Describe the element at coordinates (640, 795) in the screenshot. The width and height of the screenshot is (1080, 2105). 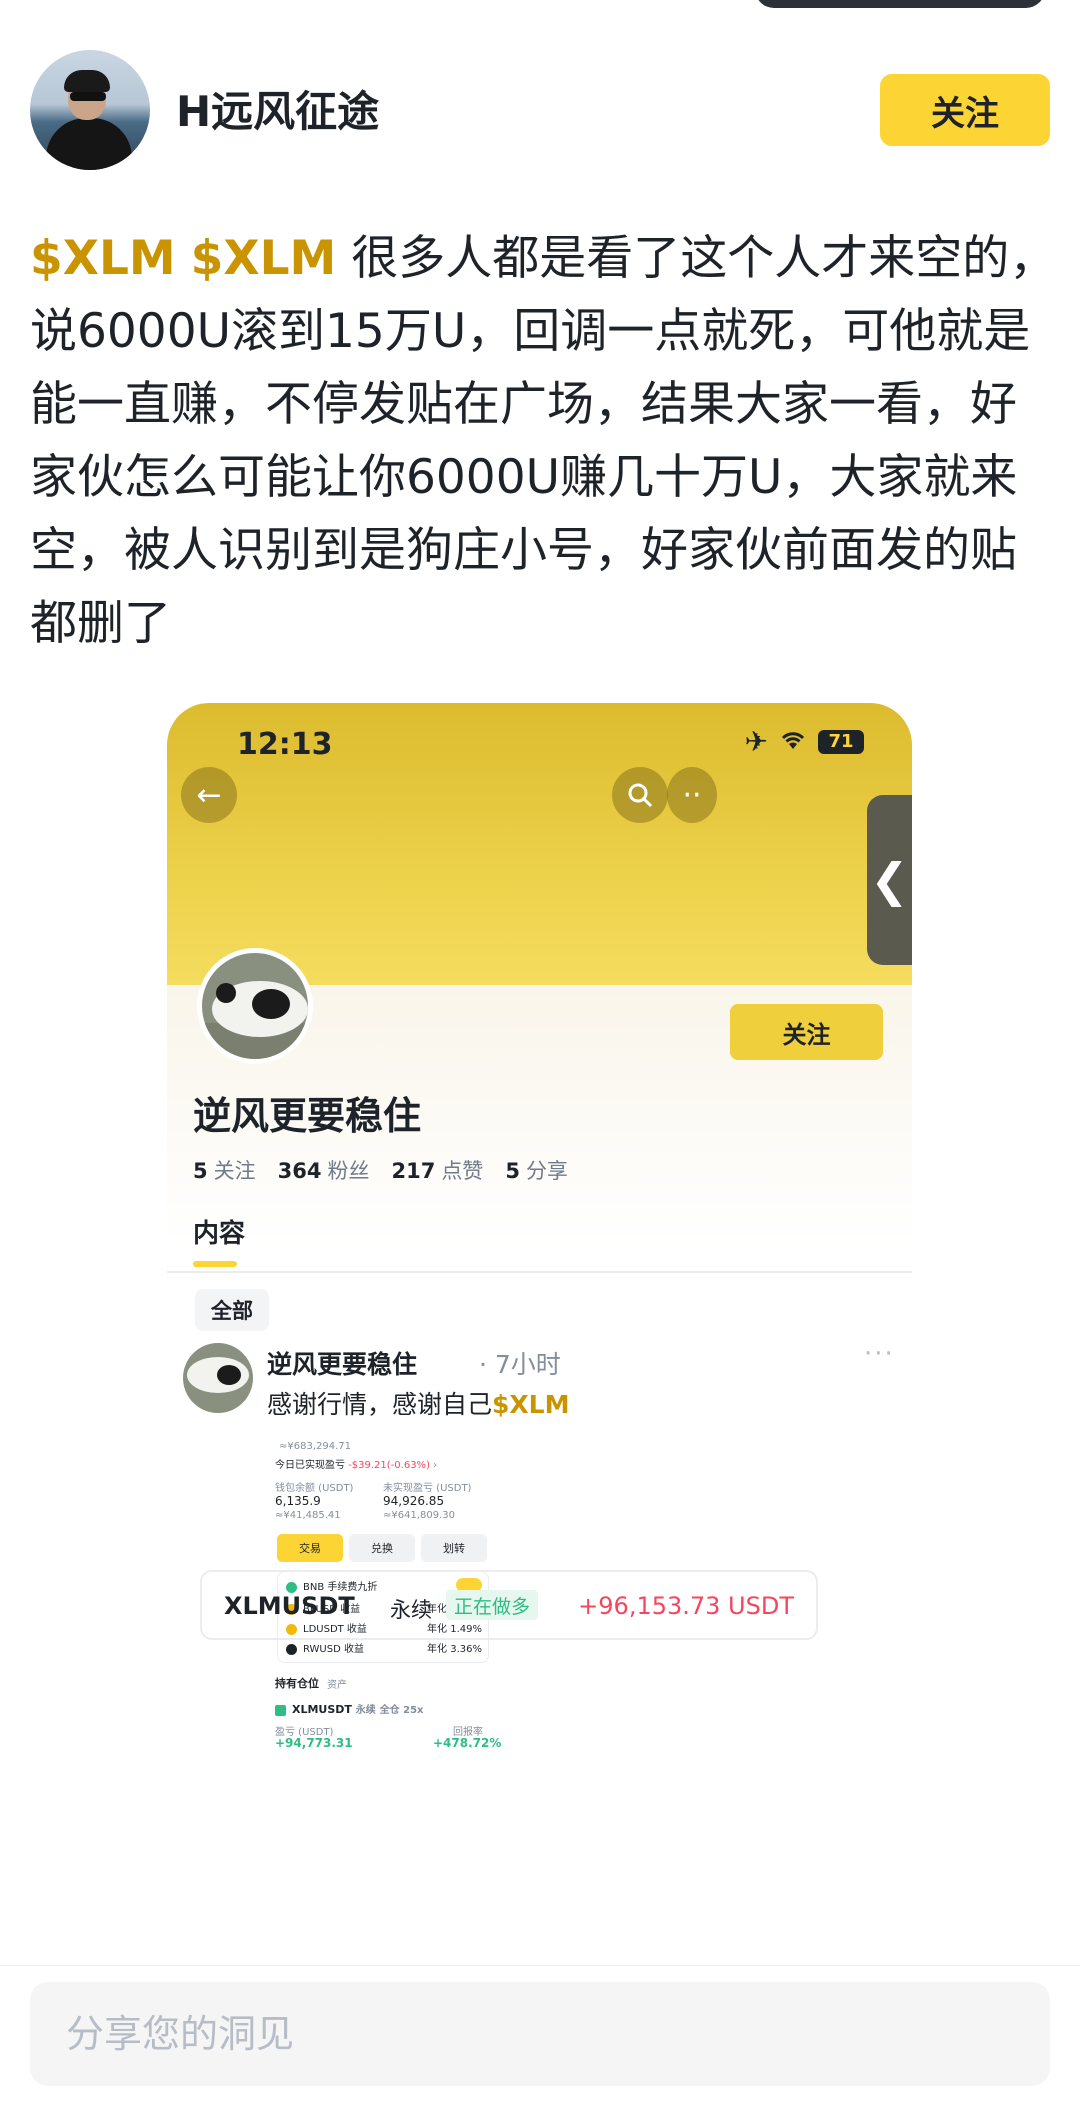
I see `search-icon` at that location.